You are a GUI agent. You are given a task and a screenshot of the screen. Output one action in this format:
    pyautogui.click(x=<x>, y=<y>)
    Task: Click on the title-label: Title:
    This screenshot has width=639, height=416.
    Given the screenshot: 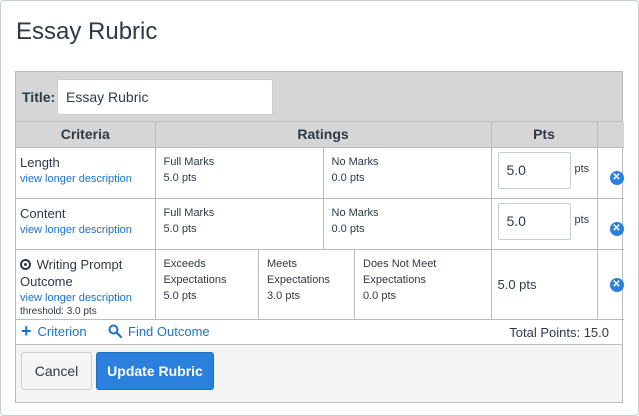 What is the action you would take?
    pyautogui.click(x=39, y=97)
    